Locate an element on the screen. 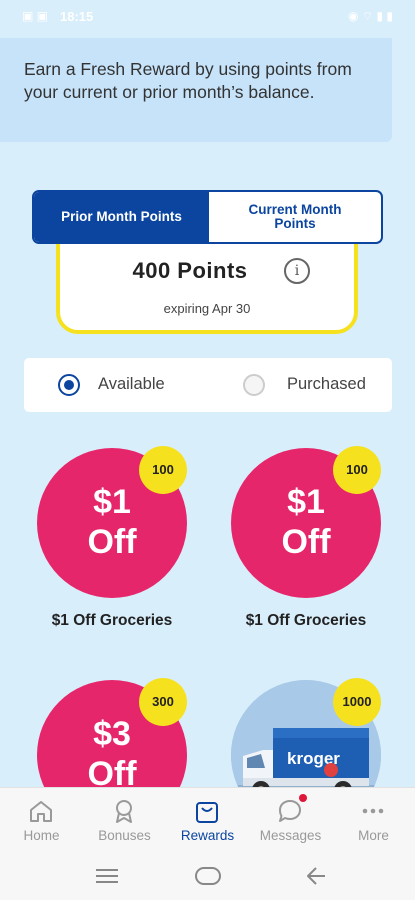 The image size is (415, 900). nav-rewards: Rewards is located at coordinates (207, 820).